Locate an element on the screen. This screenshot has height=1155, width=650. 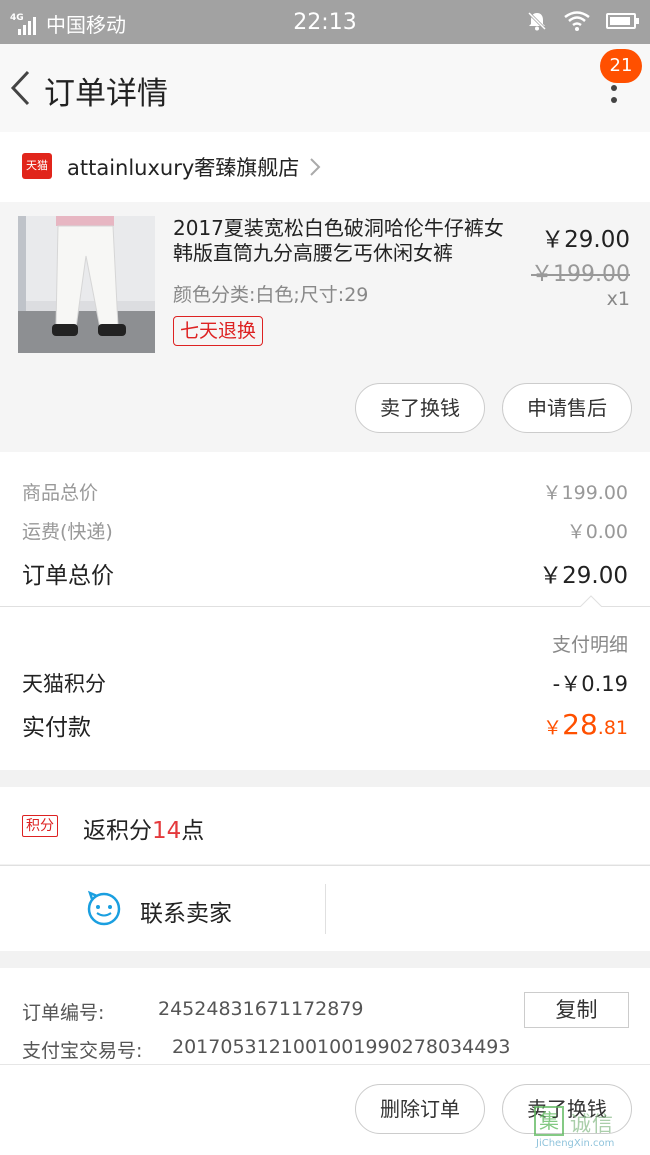
delete-order-button: 删除订单 is located at coordinates (420, 1109).